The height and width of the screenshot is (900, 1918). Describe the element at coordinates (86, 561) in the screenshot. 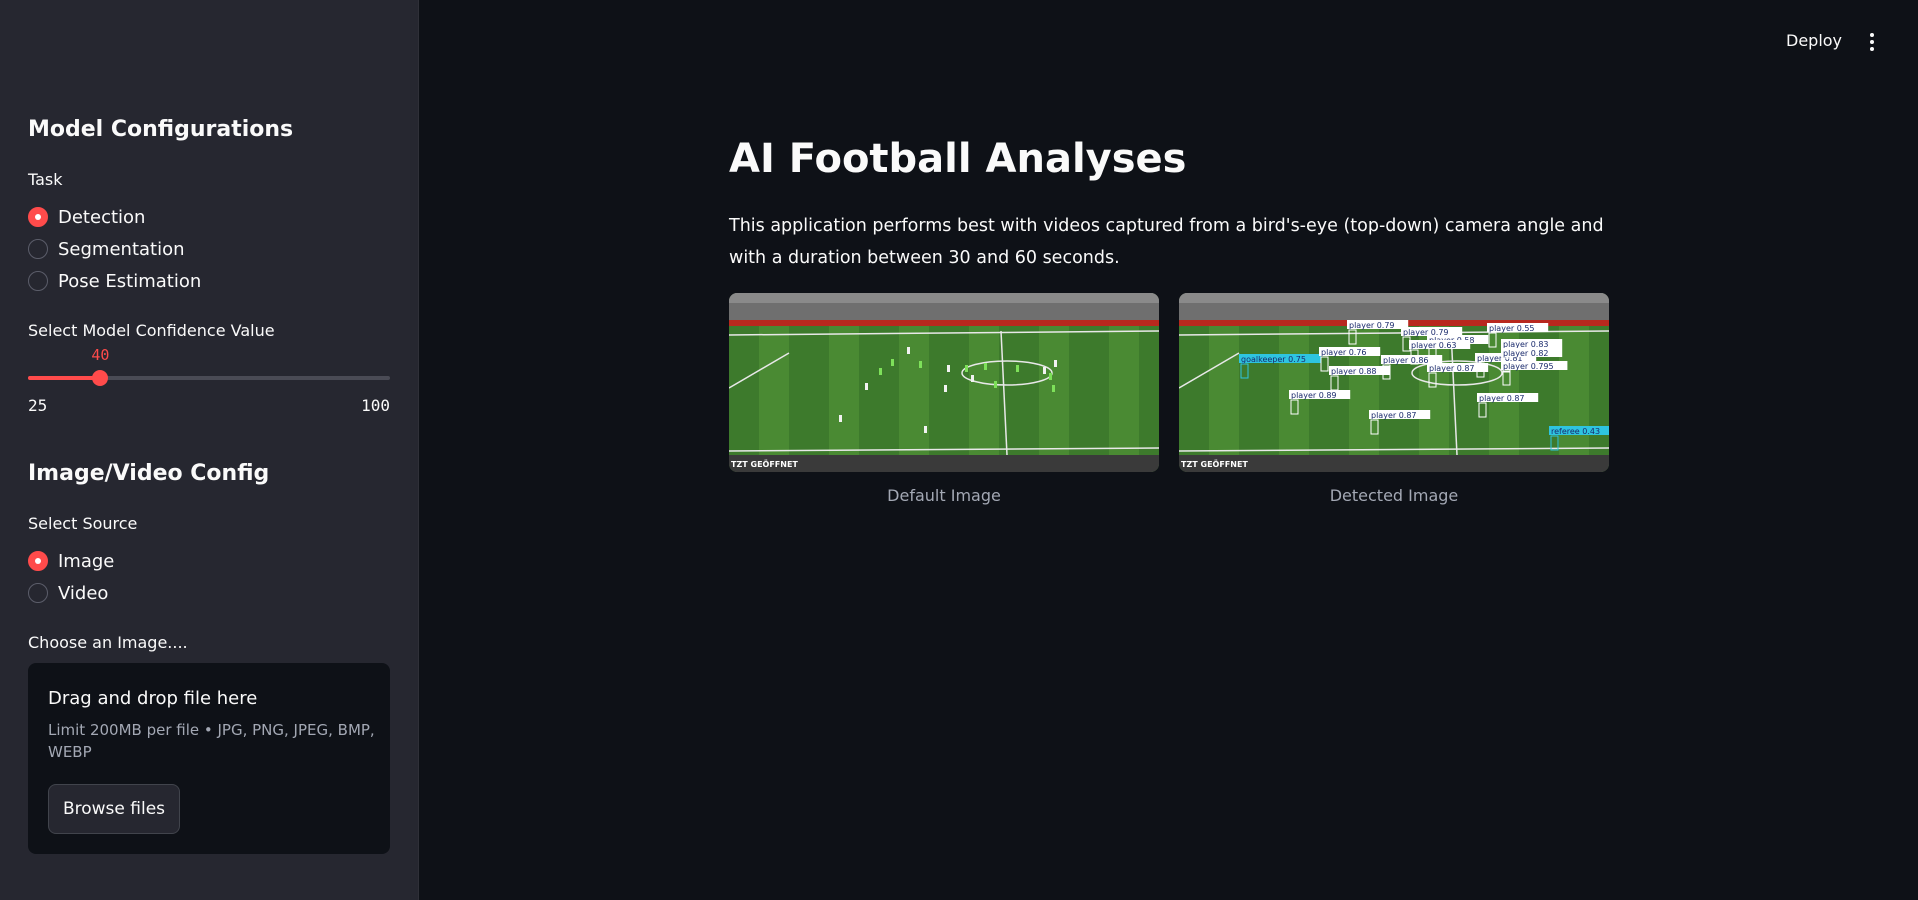

I see `source-option-label: Image` at that location.